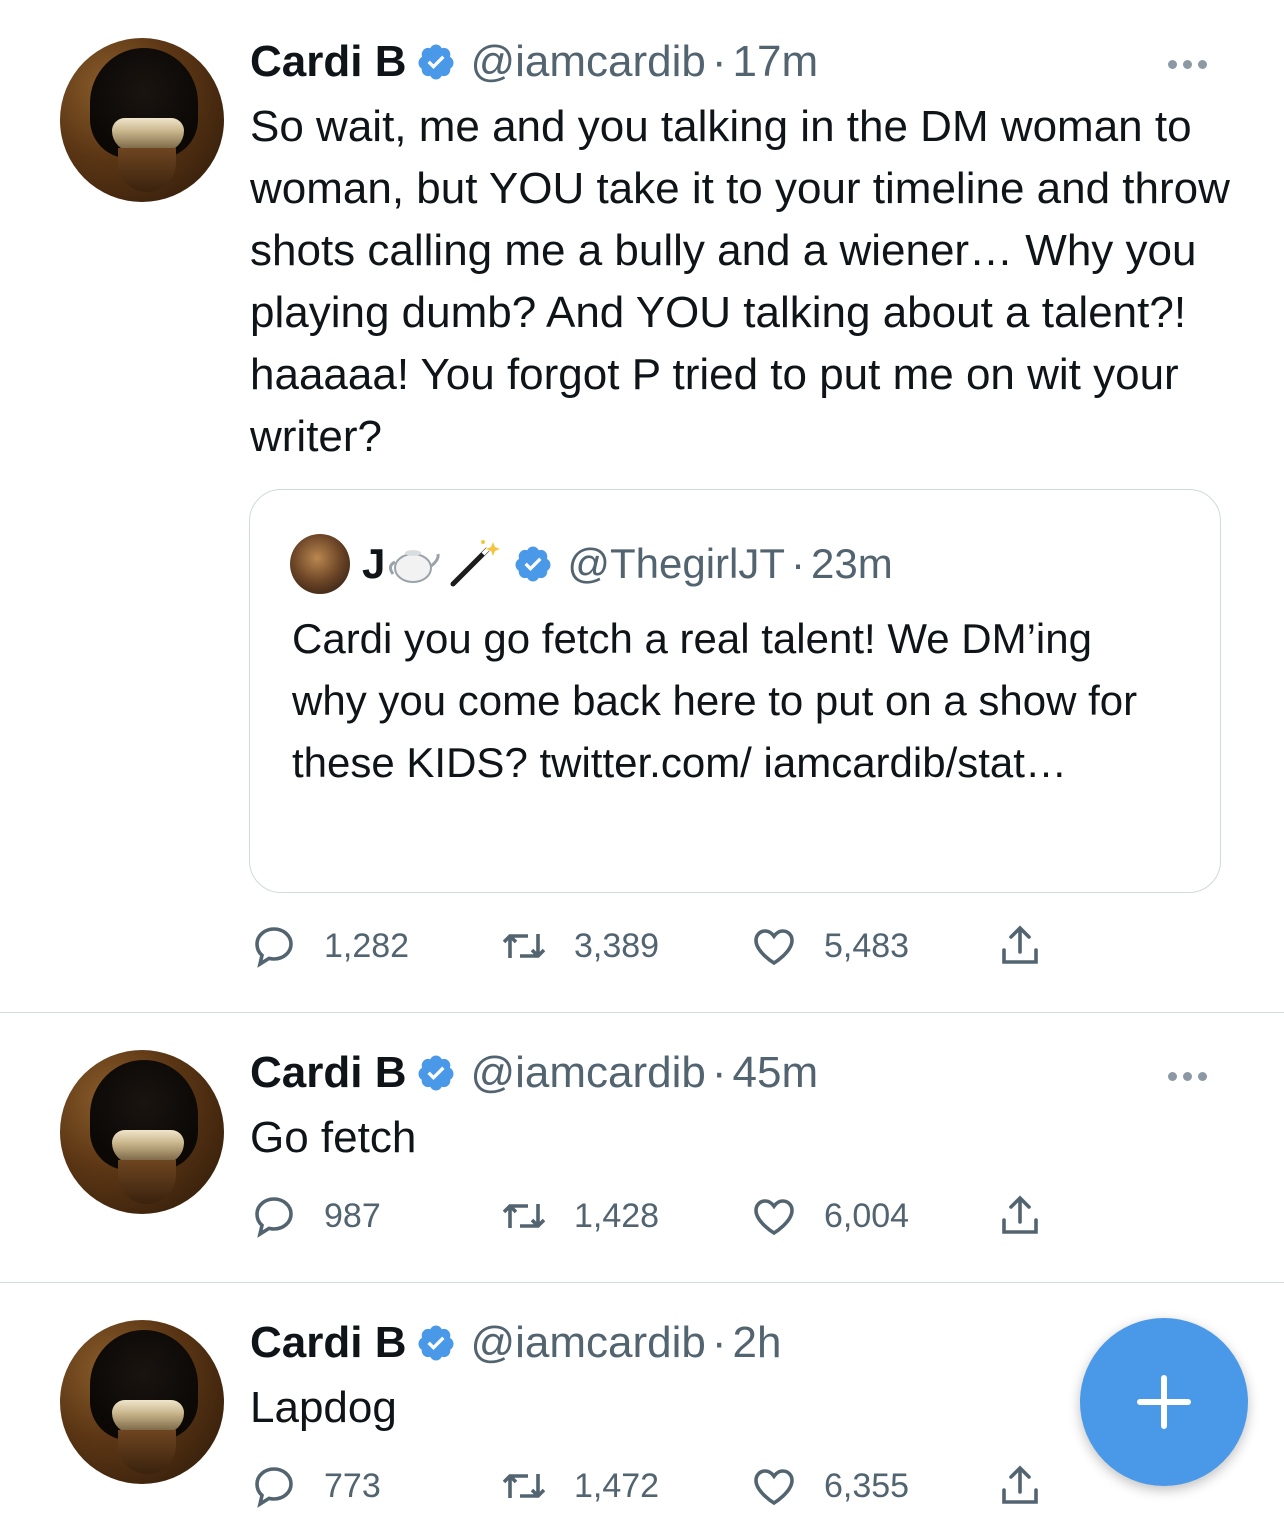 This screenshot has width=1284, height=1521. Describe the element at coordinates (867, 1485) in the screenshot. I see `like-count: 6,355` at that location.